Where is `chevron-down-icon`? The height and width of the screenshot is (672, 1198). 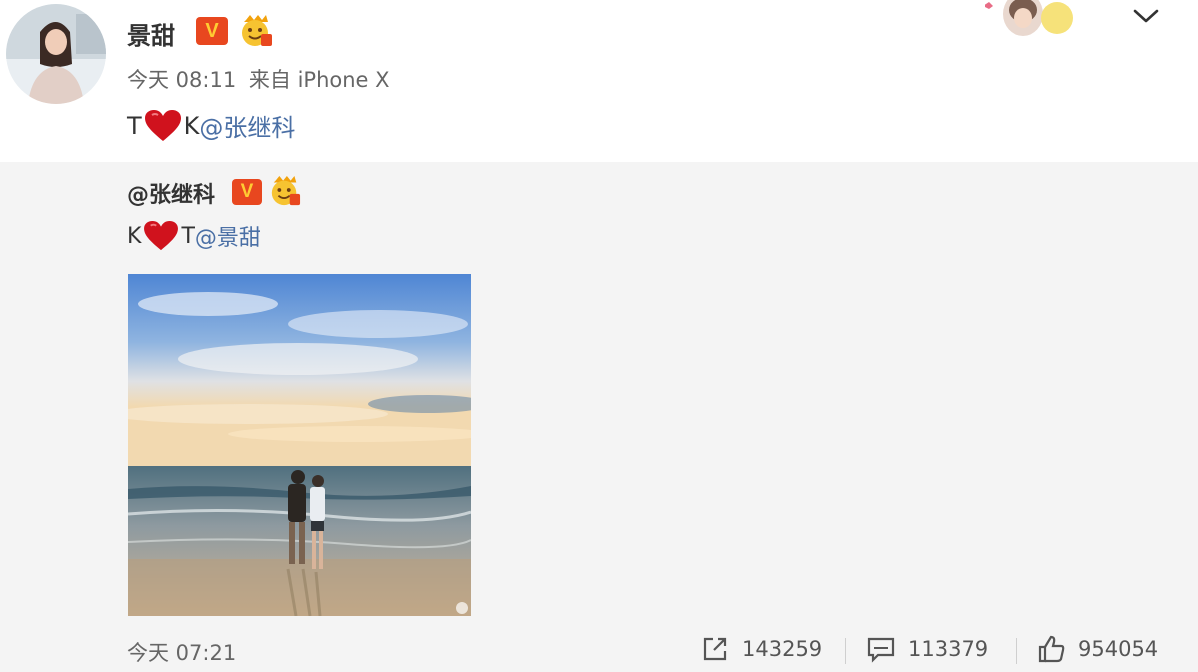 chevron-down-icon is located at coordinates (1146, 15).